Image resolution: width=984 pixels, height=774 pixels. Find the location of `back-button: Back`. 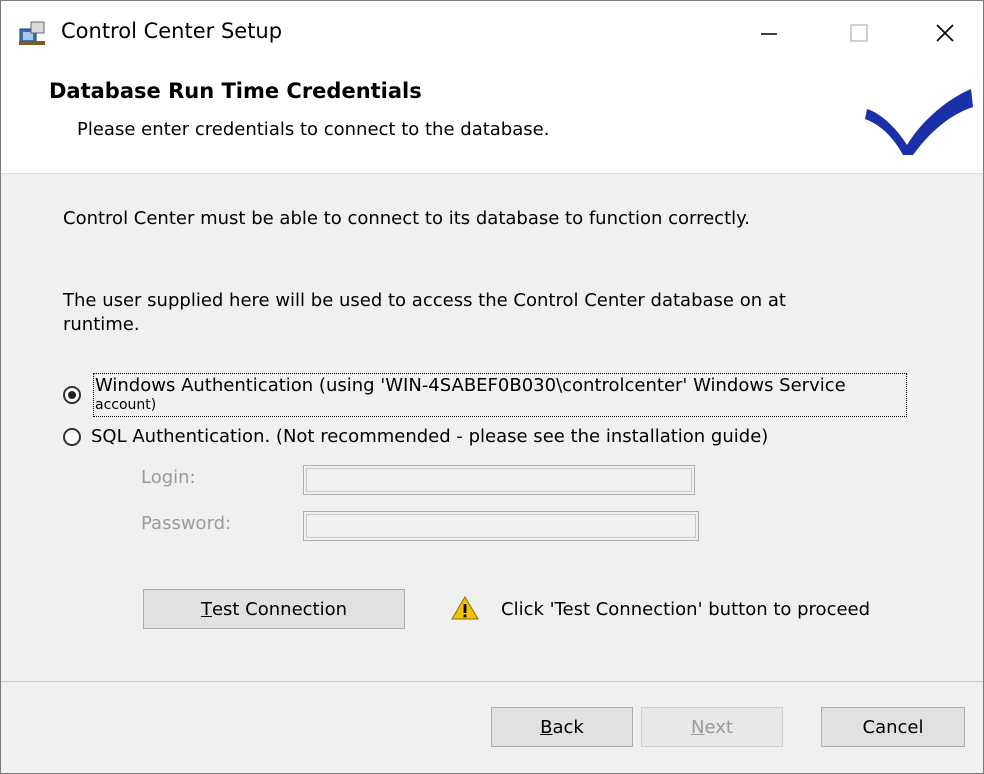

back-button: Back is located at coordinates (562, 727).